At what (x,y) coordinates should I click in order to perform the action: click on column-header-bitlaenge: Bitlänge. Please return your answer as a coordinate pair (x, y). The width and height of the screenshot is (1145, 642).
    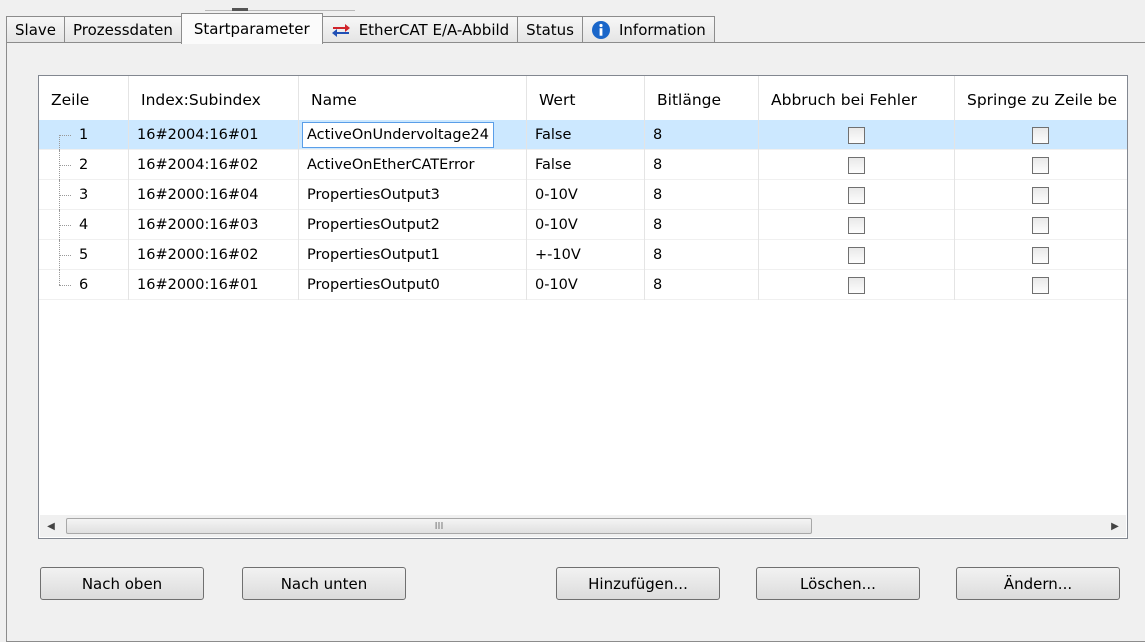
    Looking at the image, I should click on (702, 98).